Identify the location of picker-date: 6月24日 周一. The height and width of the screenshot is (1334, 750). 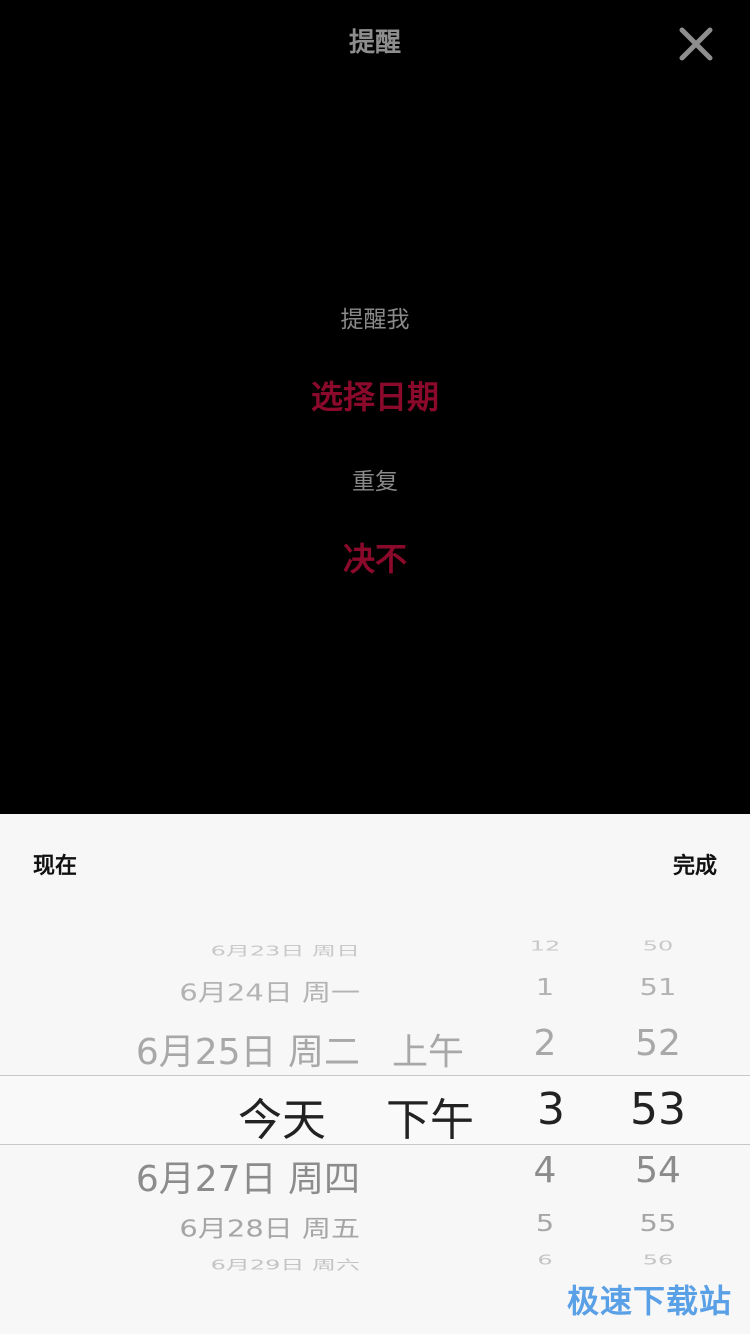
(180, 991).